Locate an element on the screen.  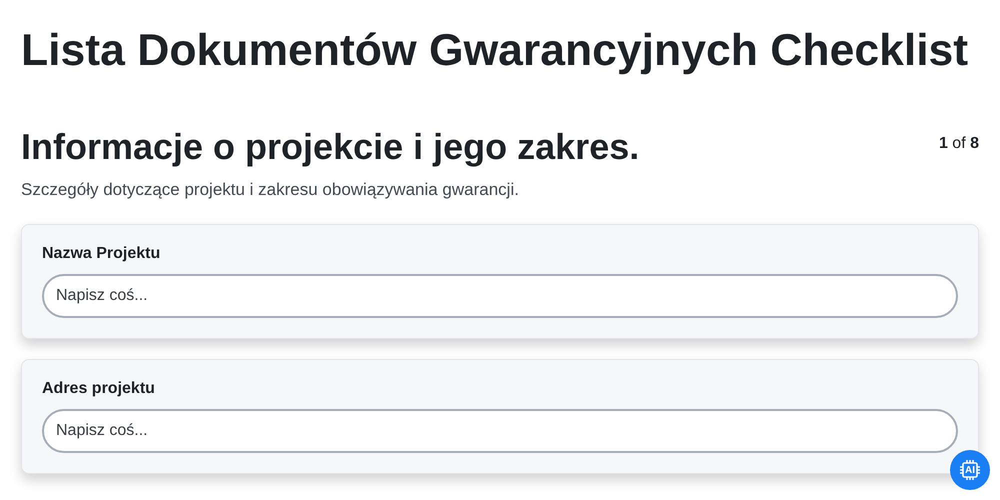
ai-button: AI is located at coordinates (970, 470).